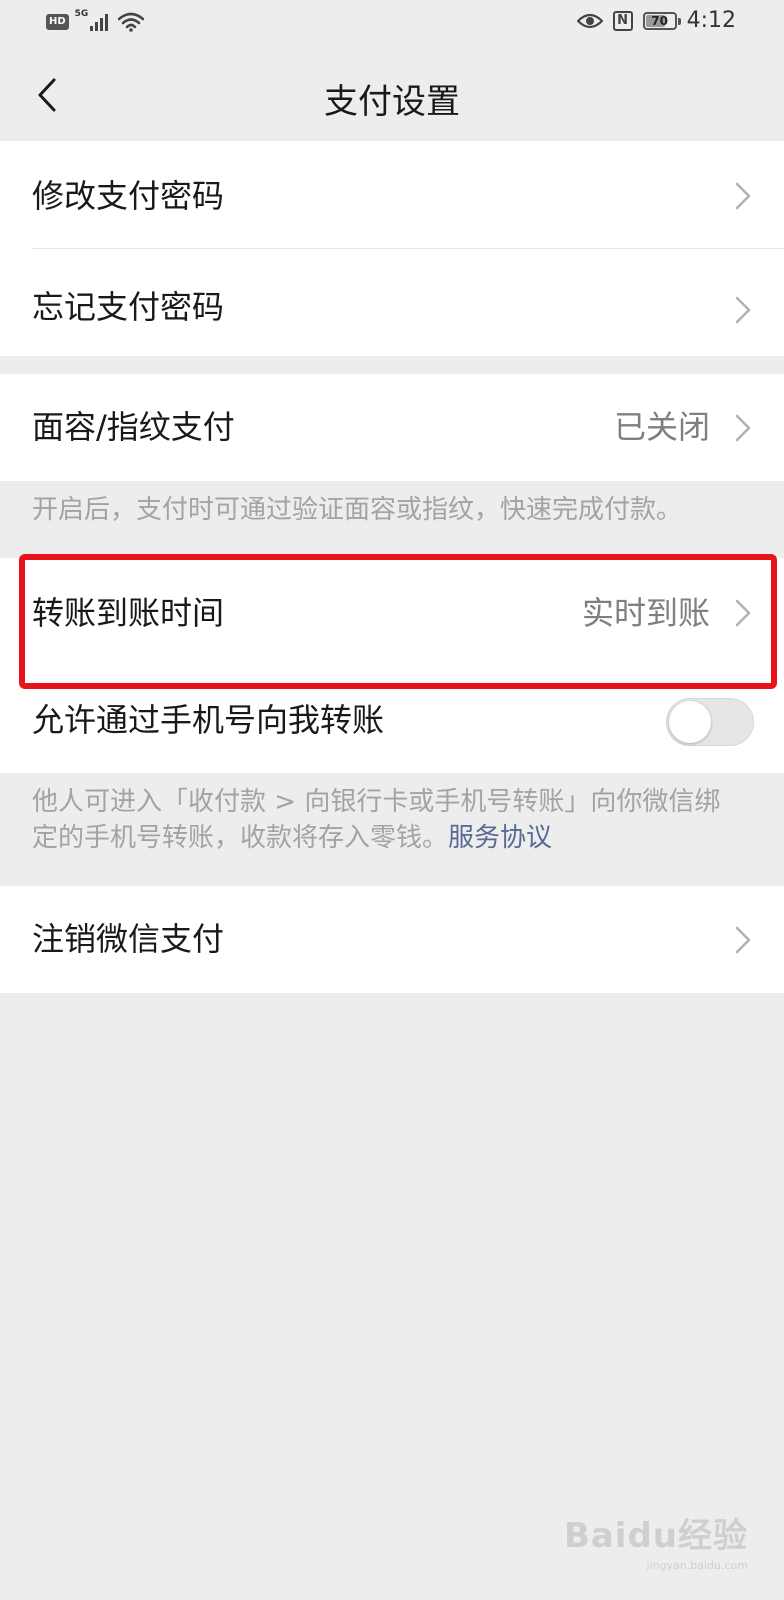 This screenshot has width=784, height=1600. I want to click on password-group: 修改支付密码 忘记支付密码, so click(392, 248).